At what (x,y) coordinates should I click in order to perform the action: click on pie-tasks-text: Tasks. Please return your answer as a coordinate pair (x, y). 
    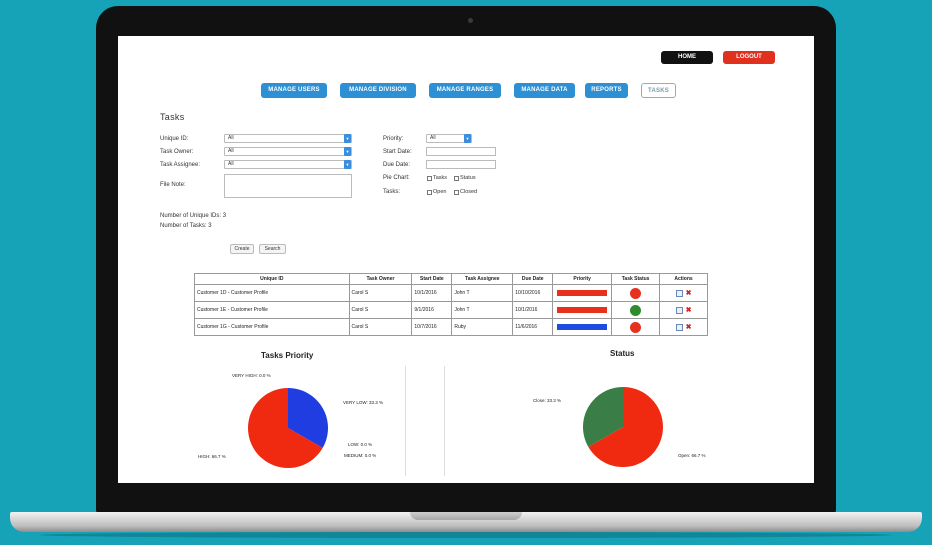
    Looking at the image, I should click on (440, 178).